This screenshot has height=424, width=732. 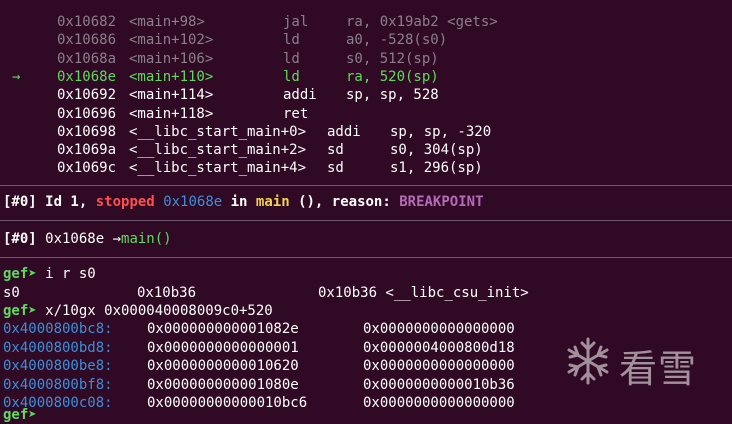 I want to click on thread-reason-label: (), reason:, so click(x=344, y=202).